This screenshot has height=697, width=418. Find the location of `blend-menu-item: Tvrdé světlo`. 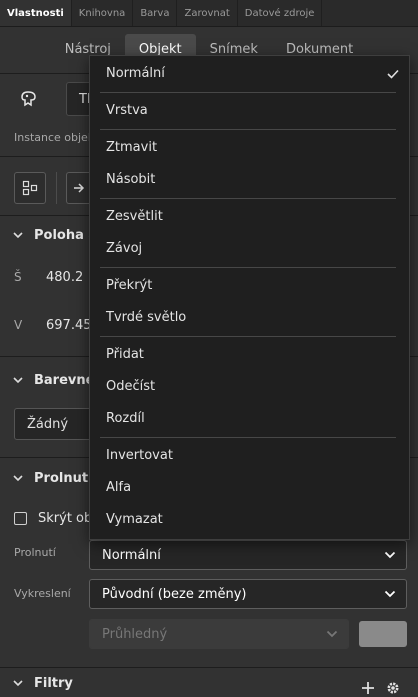

blend-menu-item: Tvrdé světlo is located at coordinates (249, 317).